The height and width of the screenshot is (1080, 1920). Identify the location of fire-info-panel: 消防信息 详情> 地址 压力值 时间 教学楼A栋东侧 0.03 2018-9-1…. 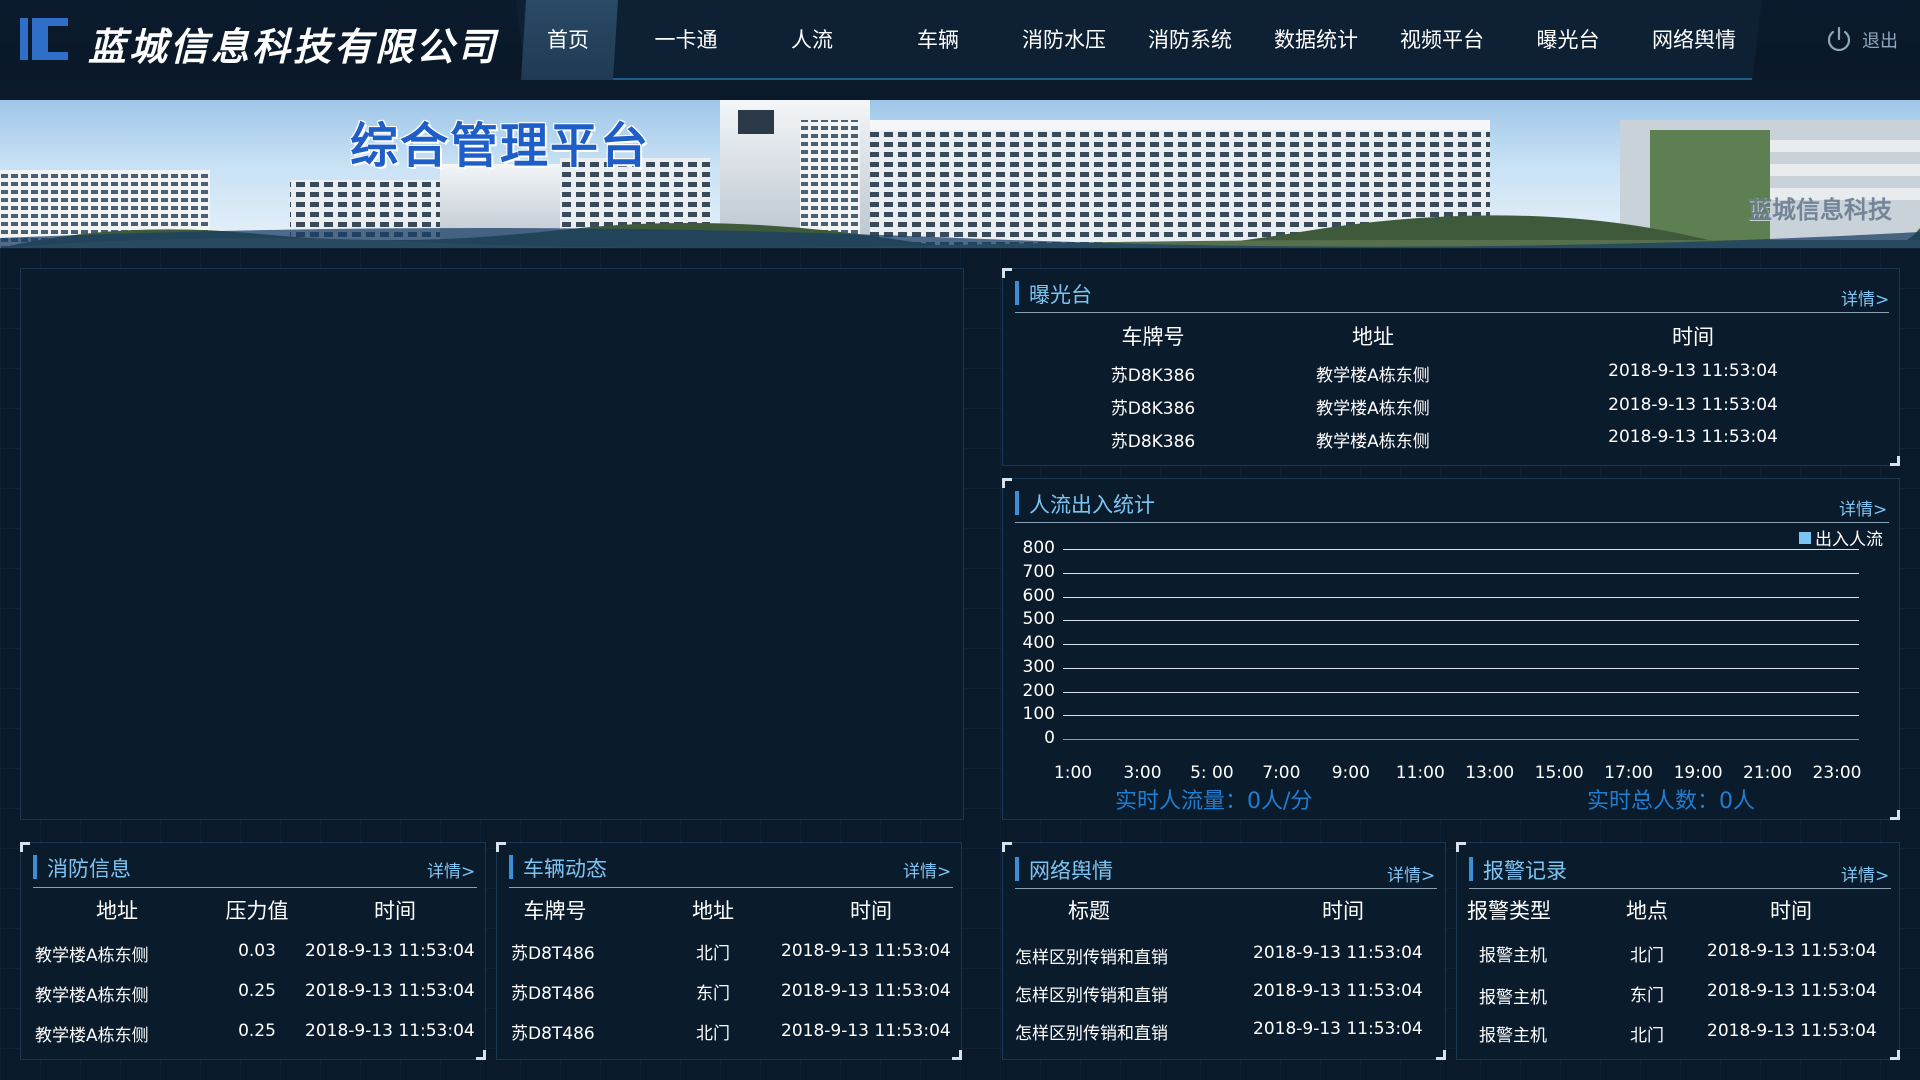
(253, 951).